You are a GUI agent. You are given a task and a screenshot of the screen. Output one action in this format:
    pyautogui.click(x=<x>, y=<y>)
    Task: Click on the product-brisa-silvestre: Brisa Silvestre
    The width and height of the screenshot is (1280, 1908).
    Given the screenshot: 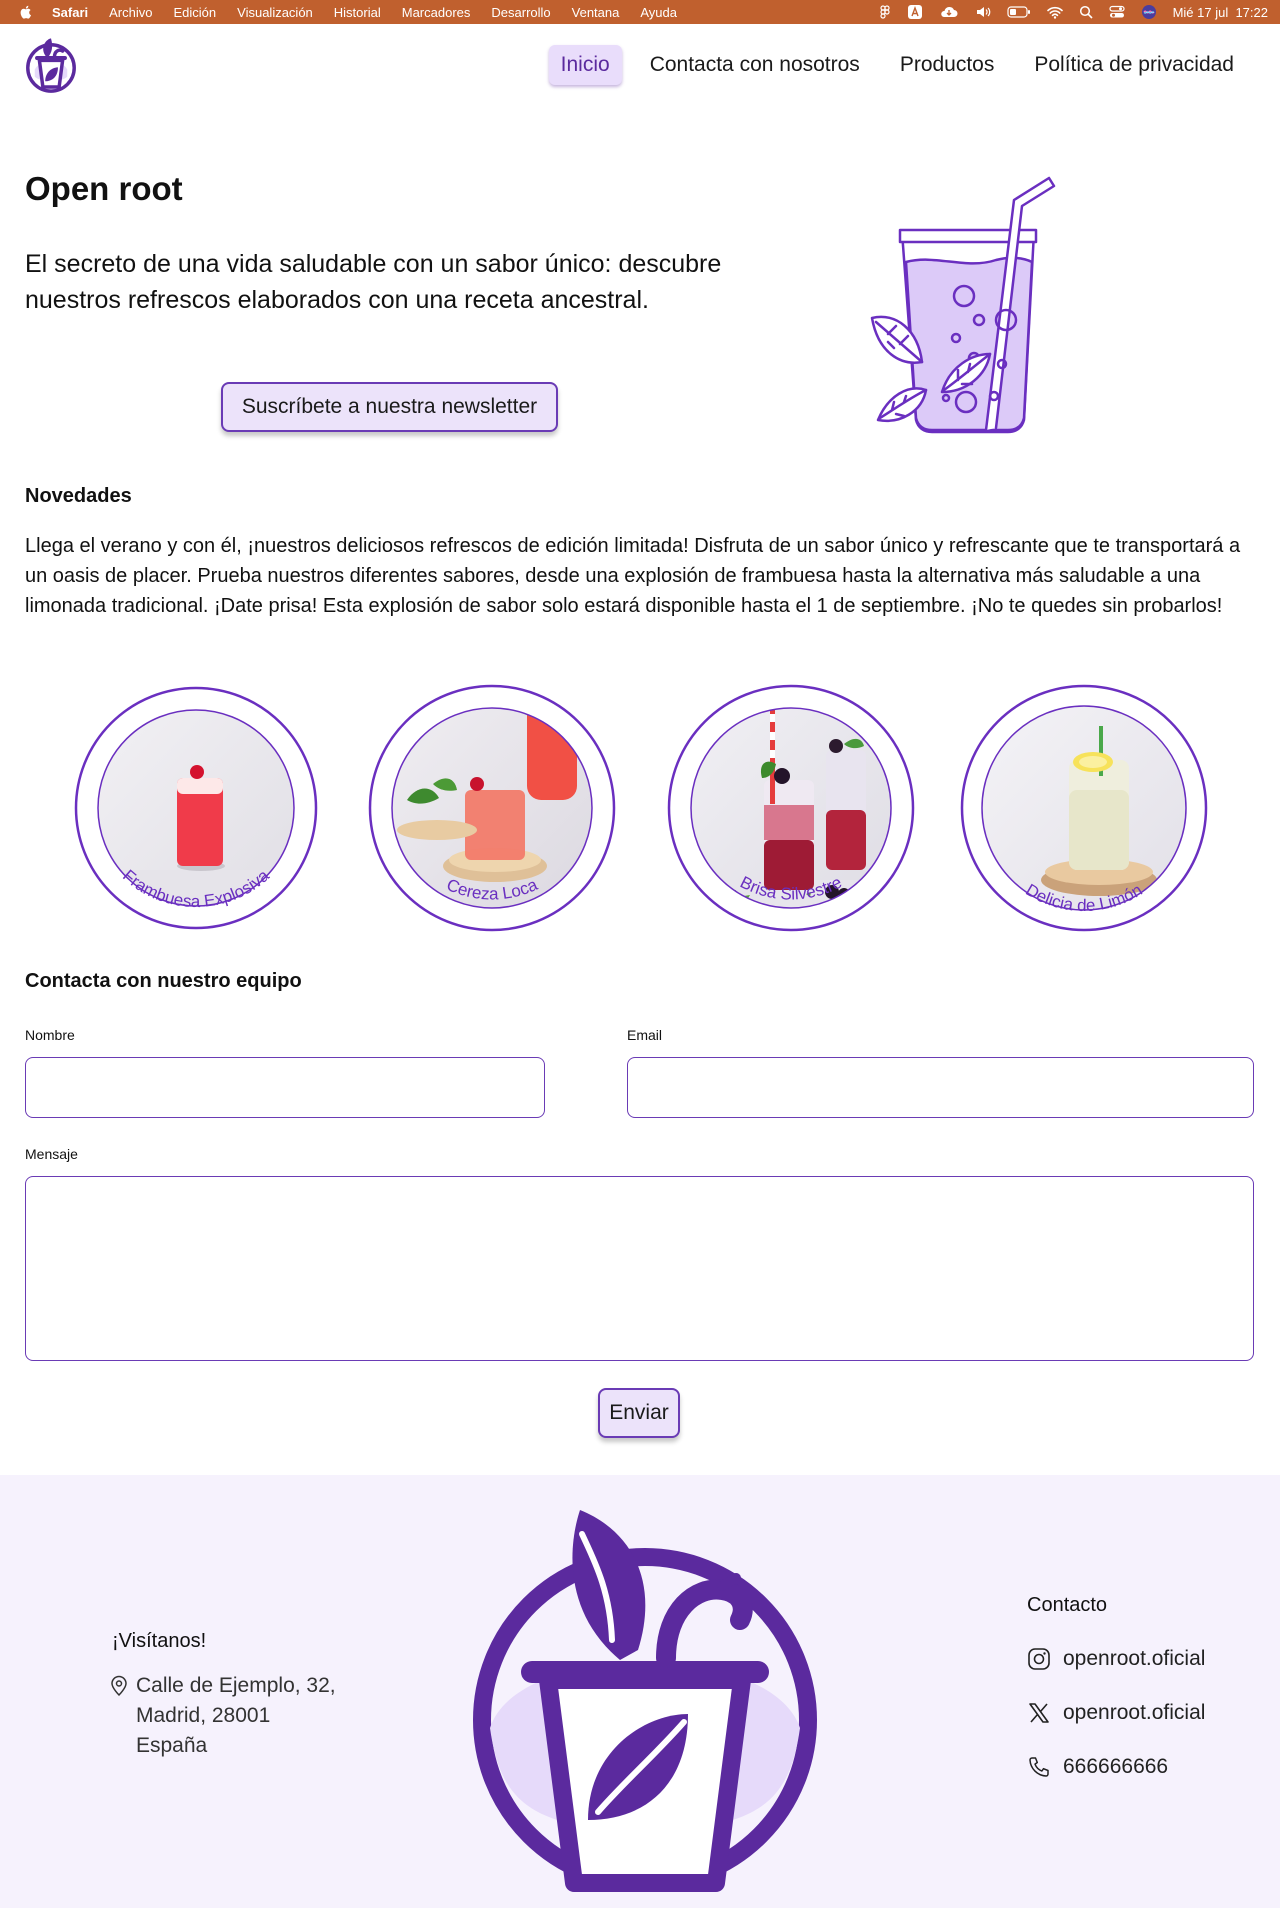 What is the action you would take?
    pyautogui.click(x=791, y=810)
    